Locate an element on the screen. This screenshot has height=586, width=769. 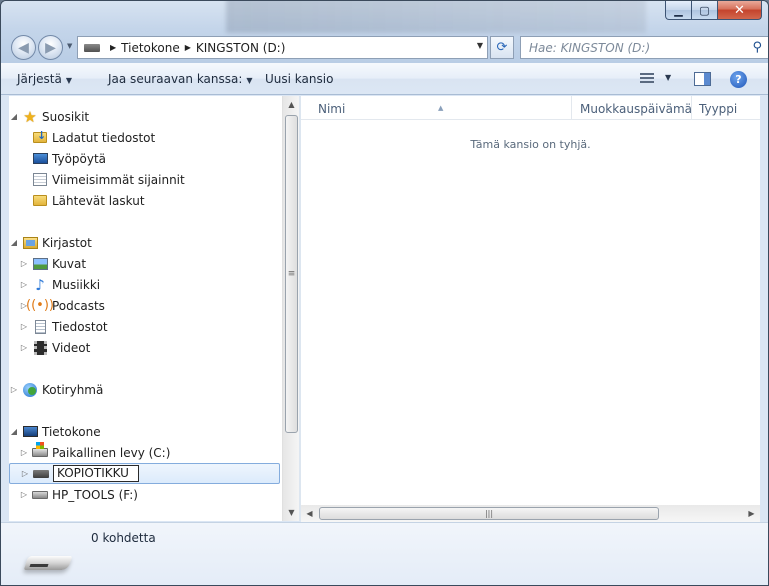
address-bar: ▶ Tietokone ▶ KINGSTON (D:) ▼ is located at coordinates (282, 47).